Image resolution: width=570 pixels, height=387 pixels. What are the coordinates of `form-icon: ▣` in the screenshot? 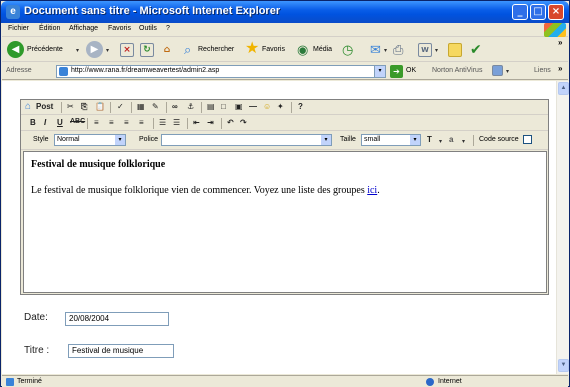 It's located at (239, 106).